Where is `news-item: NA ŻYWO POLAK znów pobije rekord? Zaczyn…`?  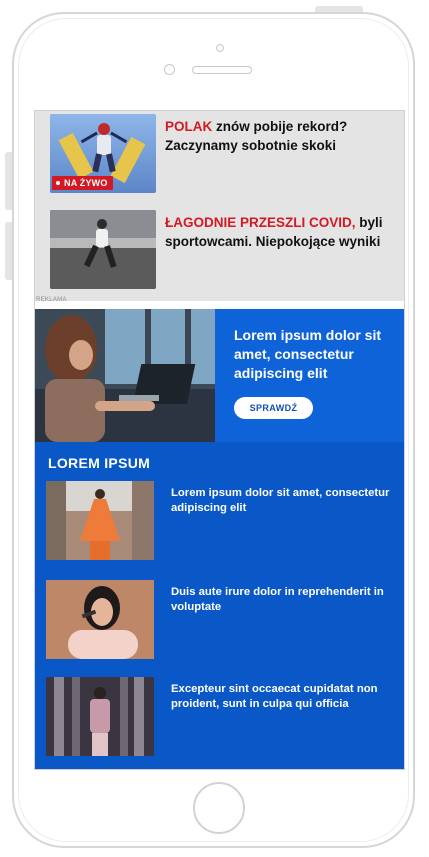 news-item: NA ŻYWO POLAK znów pobije rekord? Zaczyn… is located at coordinates (219, 154).